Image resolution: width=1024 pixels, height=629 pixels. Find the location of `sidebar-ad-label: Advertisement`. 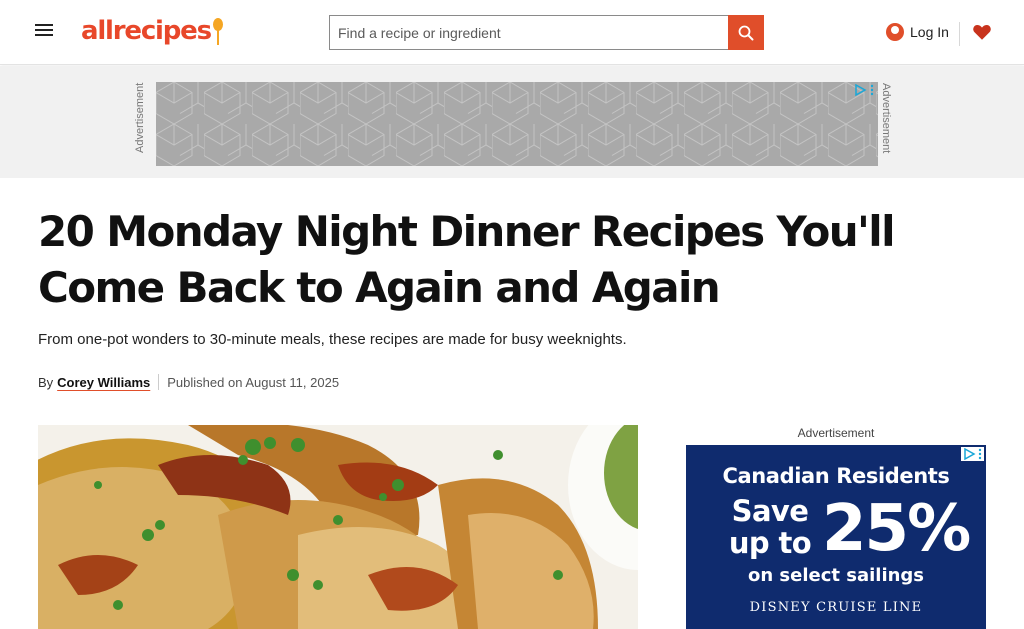

sidebar-ad-label: Advertisement is located at coordinates (836, 433).